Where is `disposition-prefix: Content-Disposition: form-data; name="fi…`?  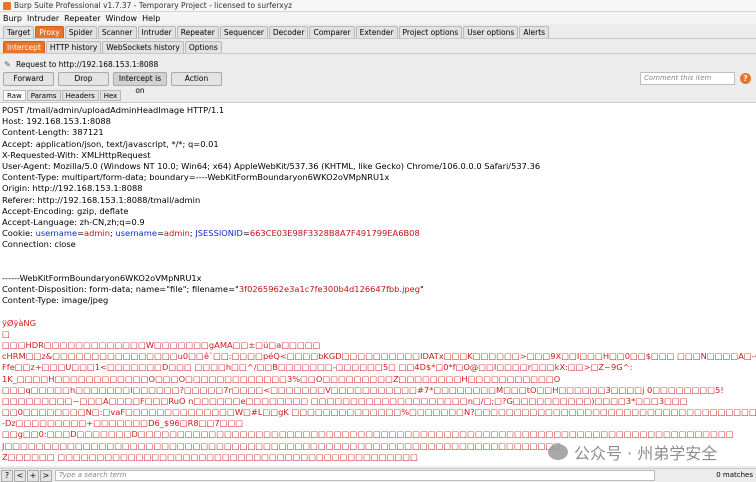 disposition-prefix: Content-Disposition: form-data; name="fi… is located at coordinates (120, 289).